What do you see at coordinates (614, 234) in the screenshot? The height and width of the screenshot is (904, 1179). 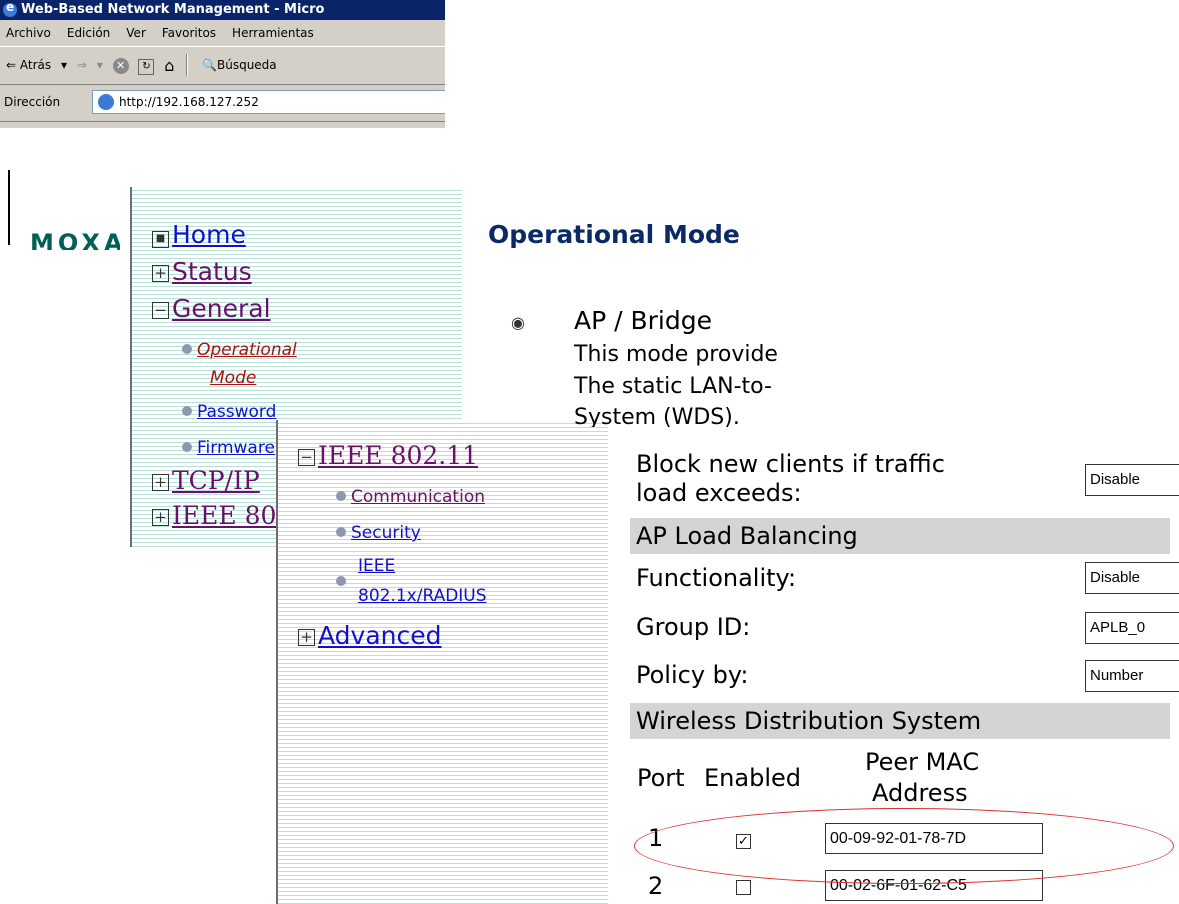 I see `page-title: Operational Mode` at bounding box center [614, 234].